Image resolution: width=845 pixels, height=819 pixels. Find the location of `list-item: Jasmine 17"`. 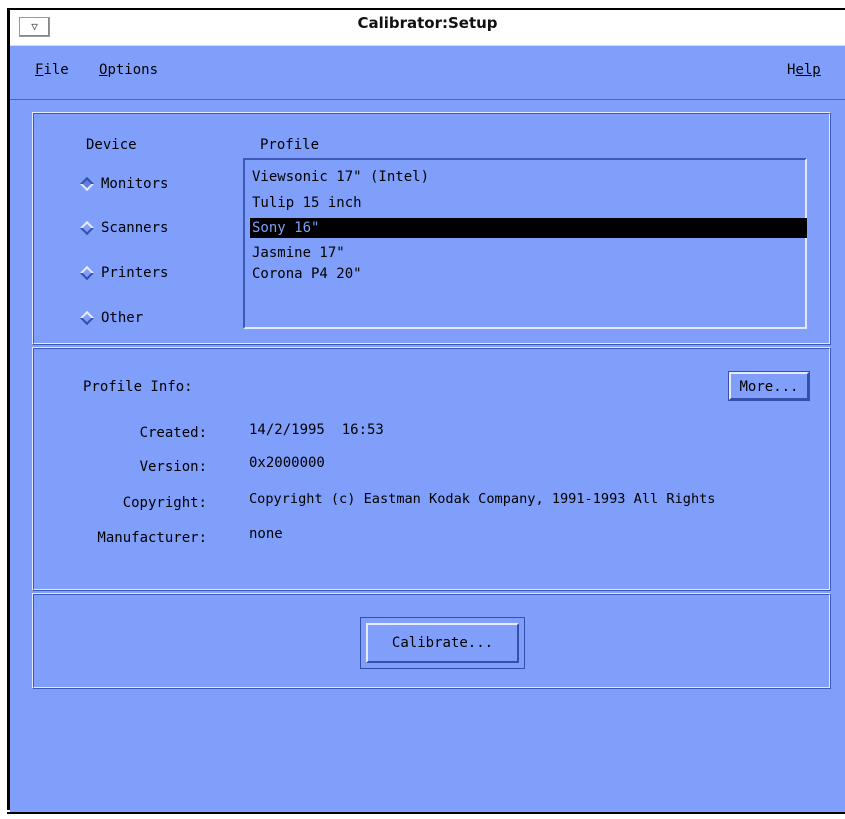

list-item: Jasmine 17" is located at coordinates (528, 253).